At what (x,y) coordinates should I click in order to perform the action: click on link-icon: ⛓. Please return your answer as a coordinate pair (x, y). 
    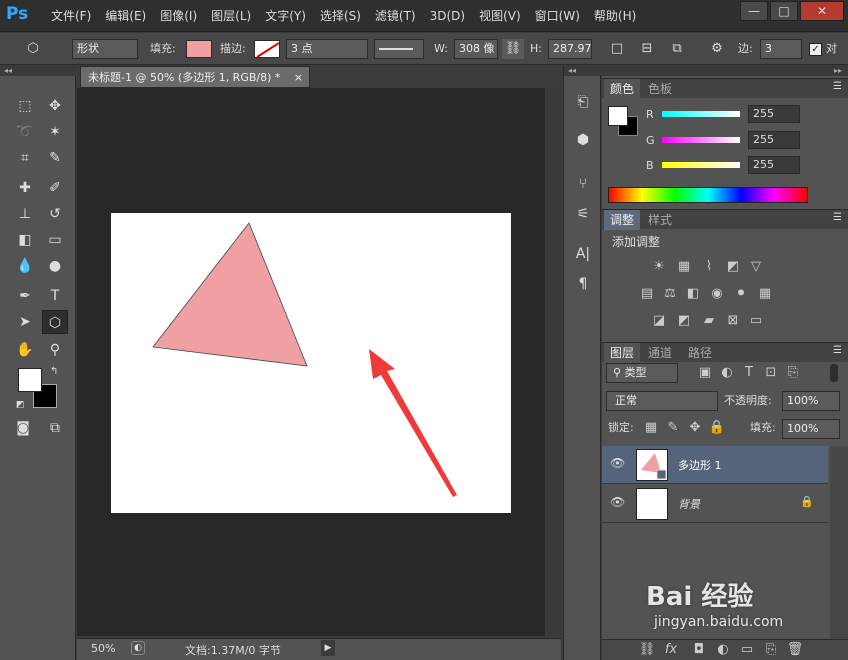
    Looking at the image, I should click on (513, 49).